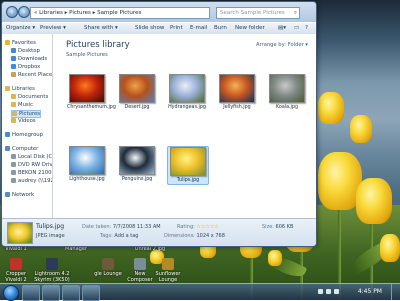 The height and width of the screenshot is (301, 400). I want to click on file-name: Chrysanthemum.jpg, so click(91, 107).